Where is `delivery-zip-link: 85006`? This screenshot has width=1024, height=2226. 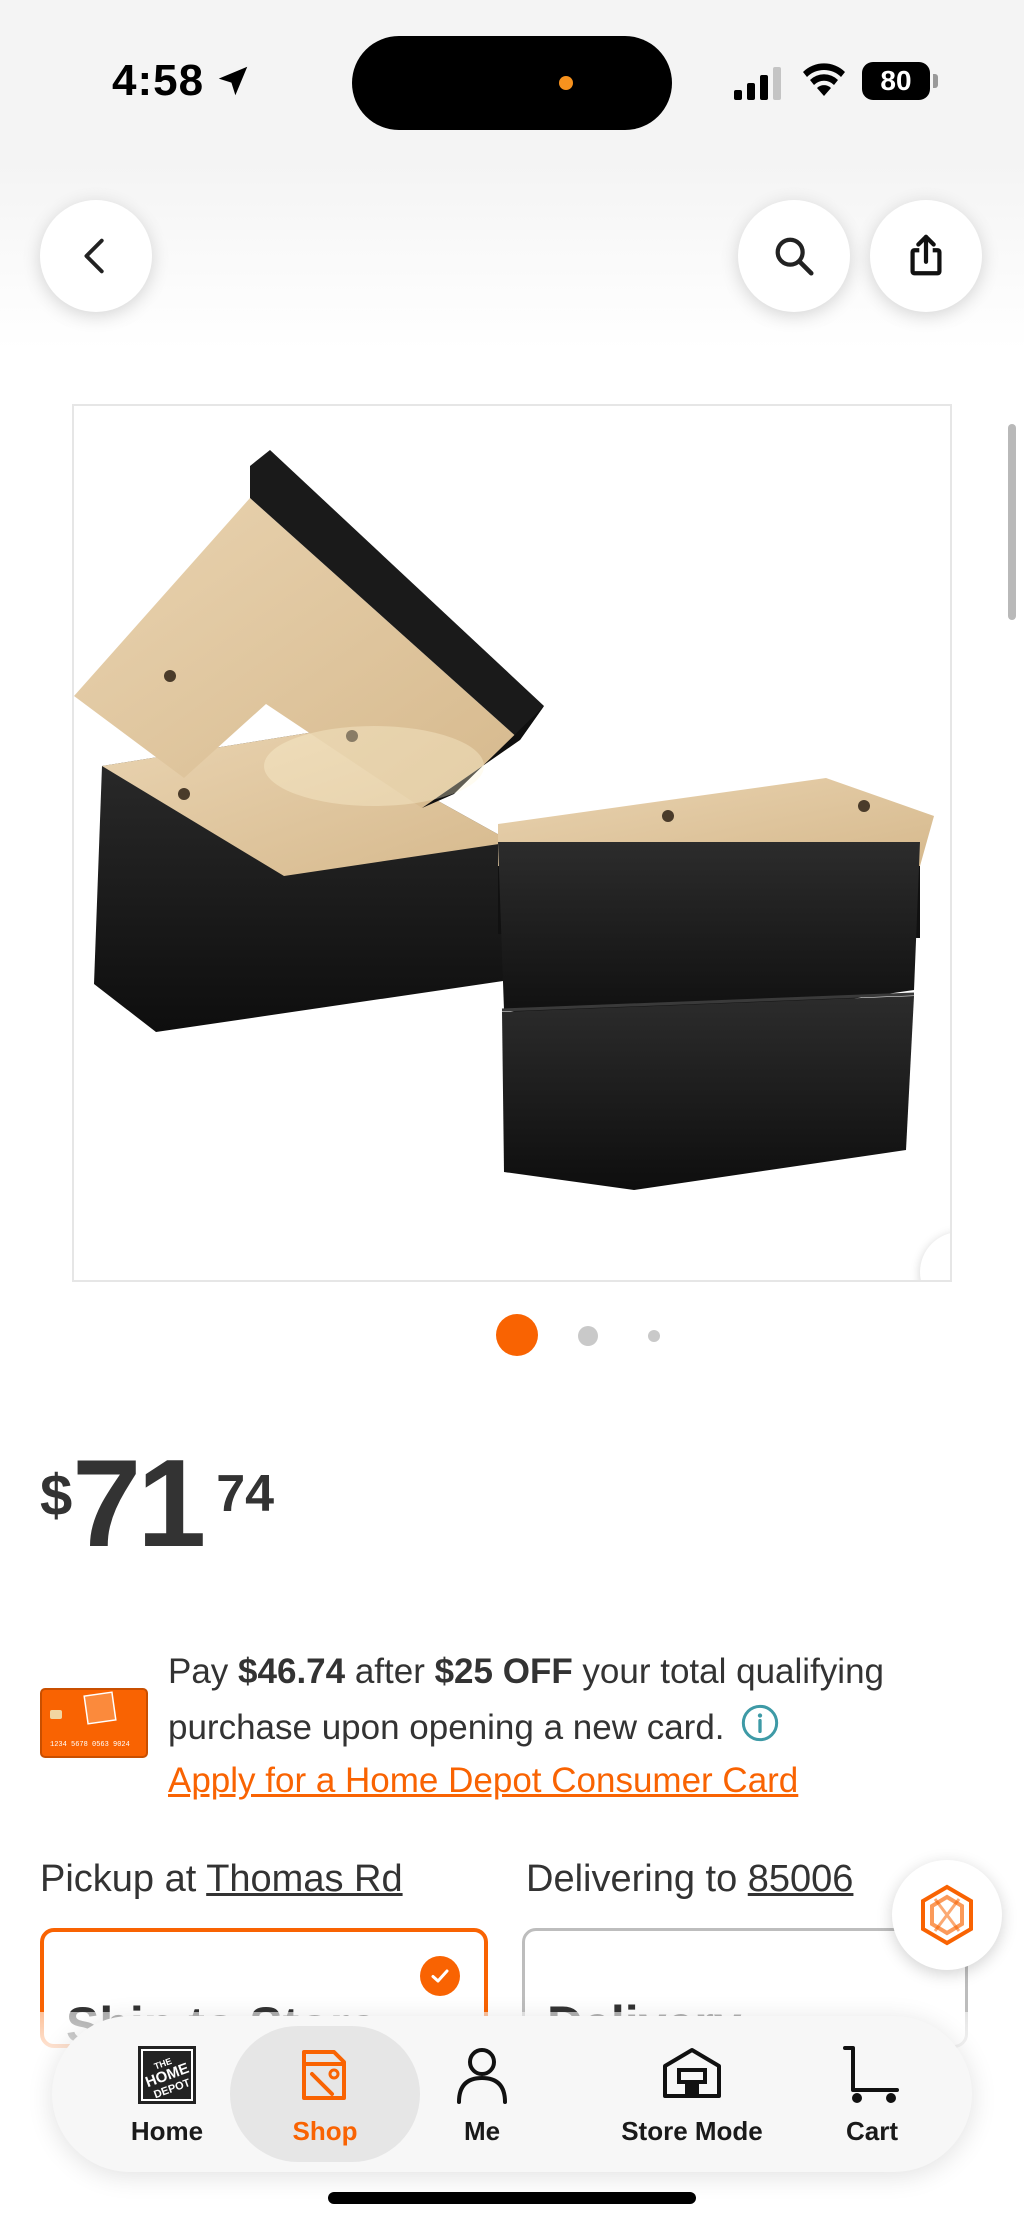
delivery-zip-link: 85006 is located at coordinates (801, 1879).